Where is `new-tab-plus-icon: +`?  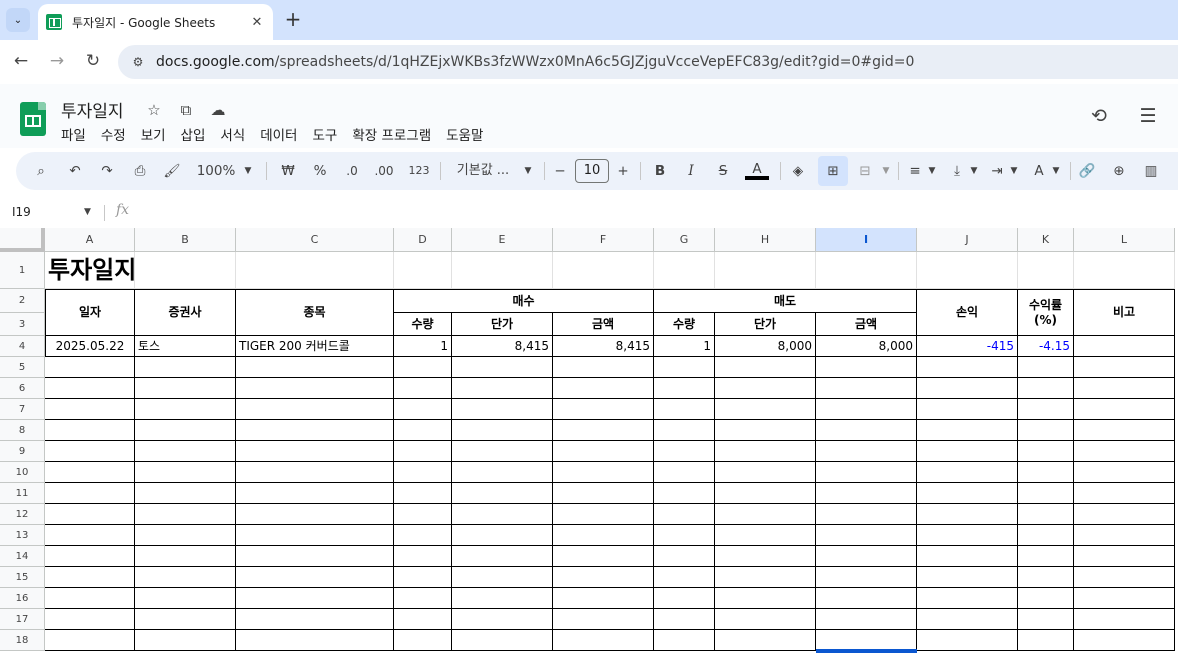 new-tab-plus-icon: + is located at coordinates (293, 20).